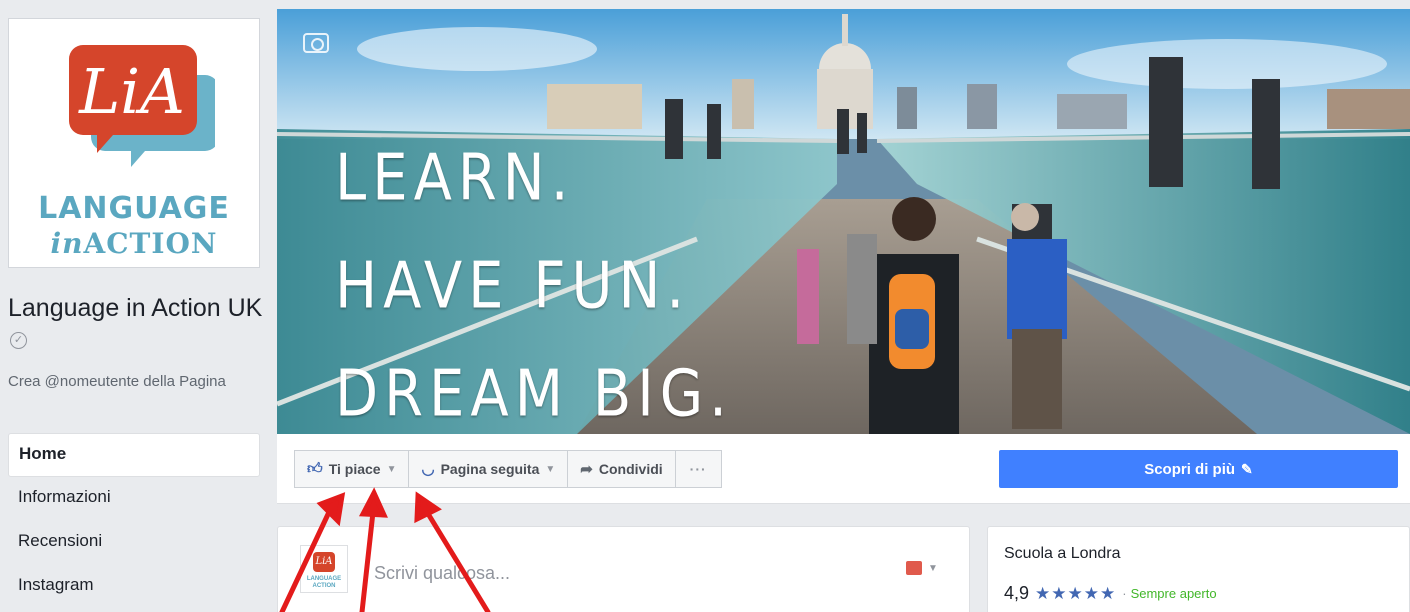  What do you see at coordinates (324, 562) in the screenshot?
I see `avatar-monogram: LiA` at bounding box center [324, 562].